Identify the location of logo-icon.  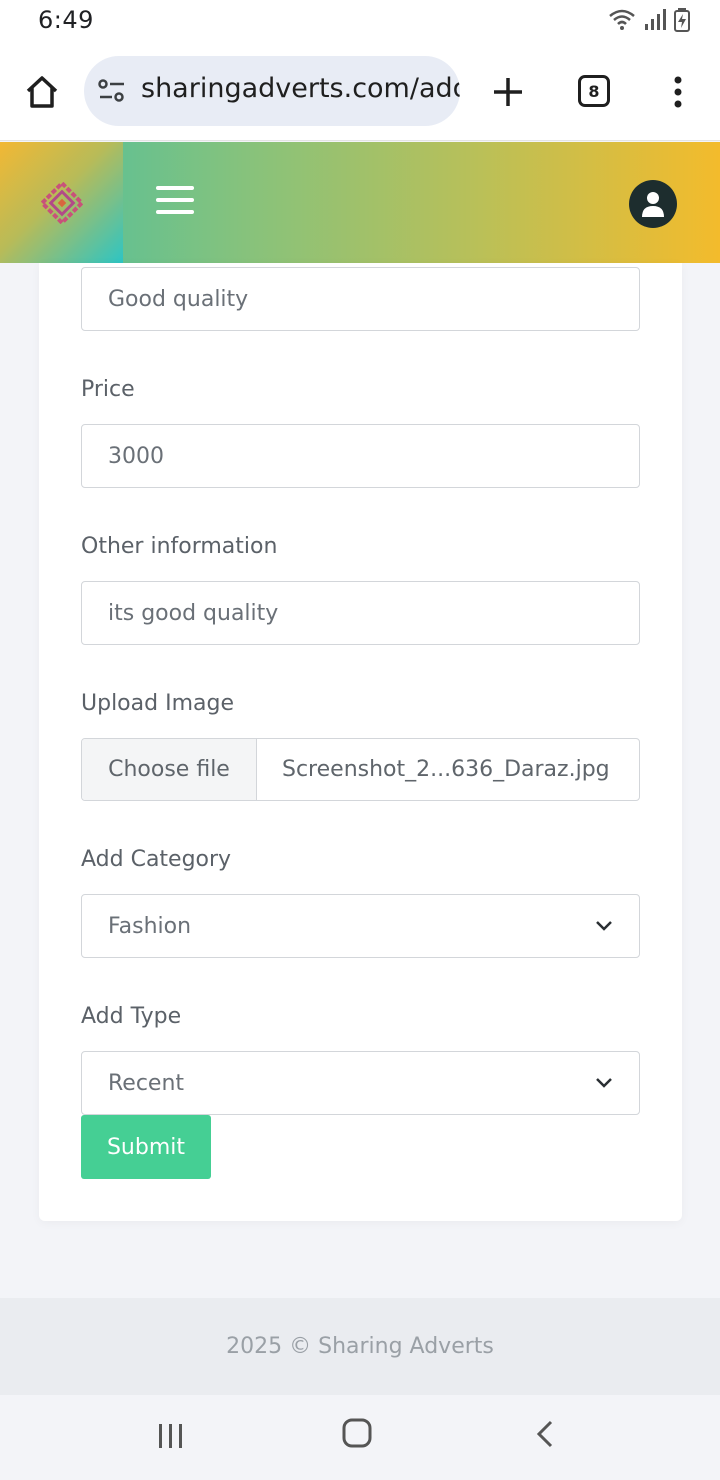
(61, 202).